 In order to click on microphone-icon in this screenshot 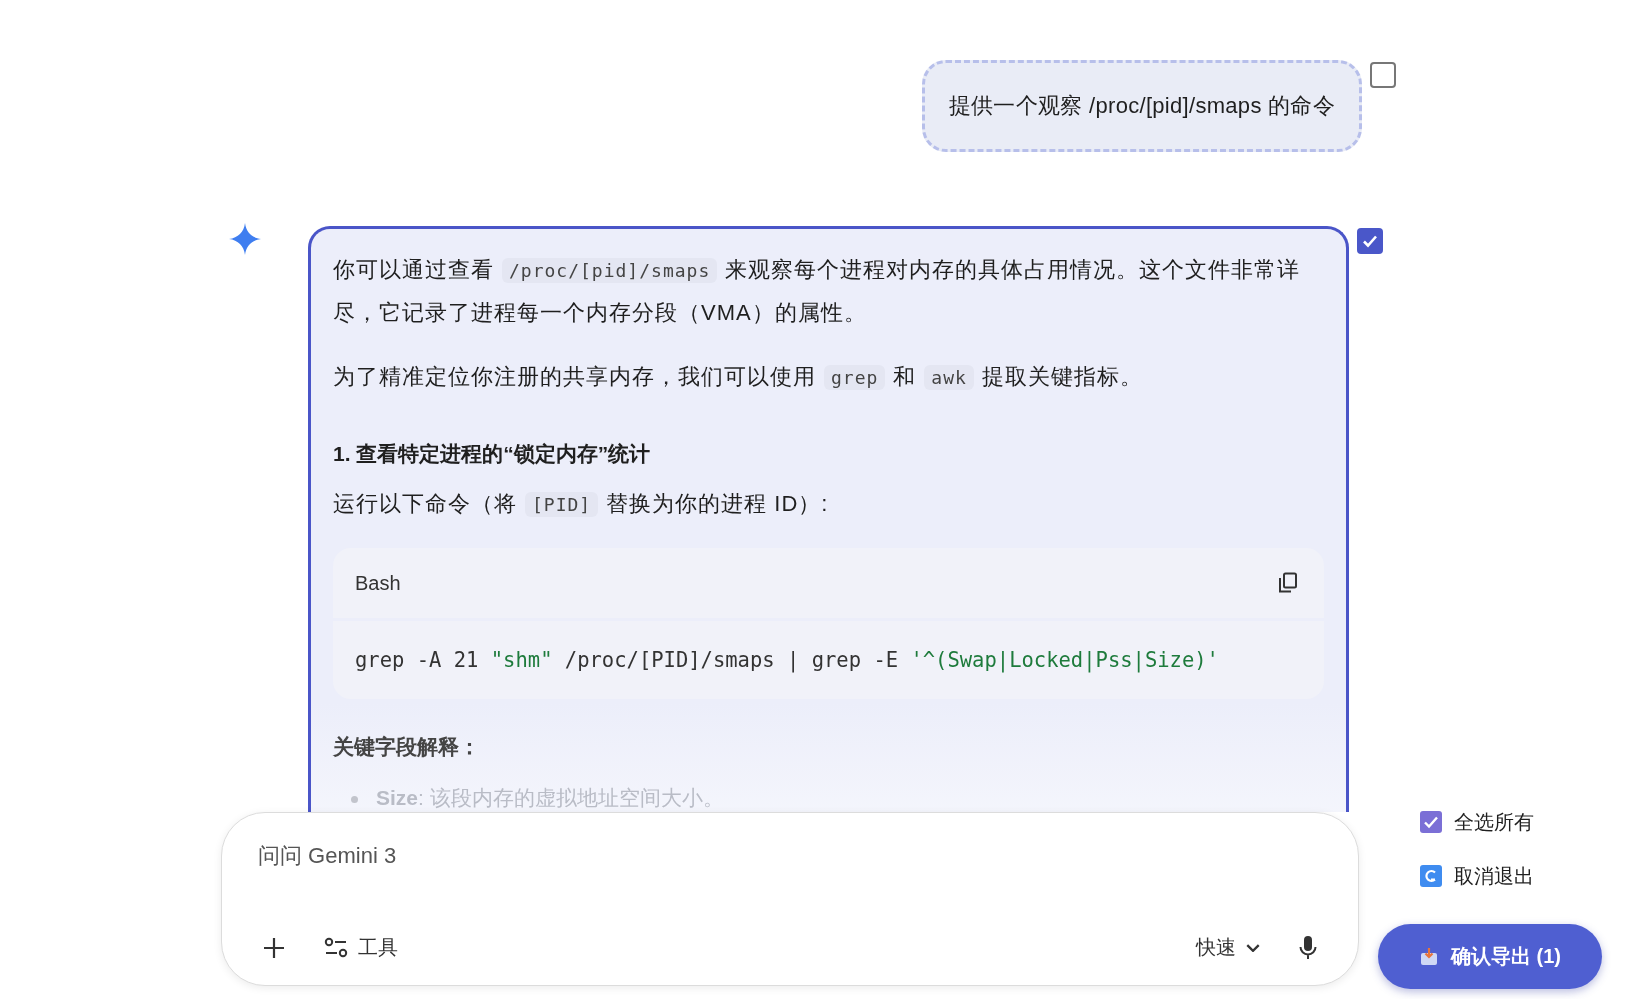, I will do `click(1308, 947)`.